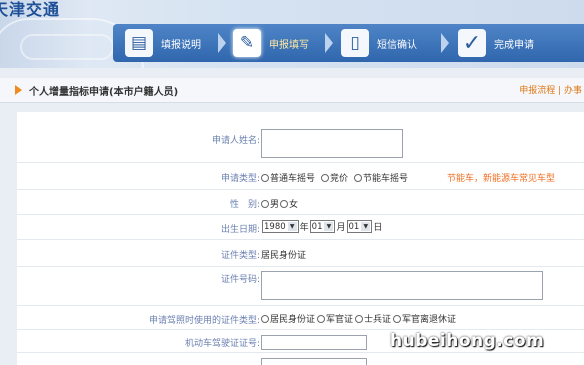 The width and height of the screenshot is (584, 365). Describe the element at coordinates (332, 143) in the screenshot. I see `name-input` at that location.